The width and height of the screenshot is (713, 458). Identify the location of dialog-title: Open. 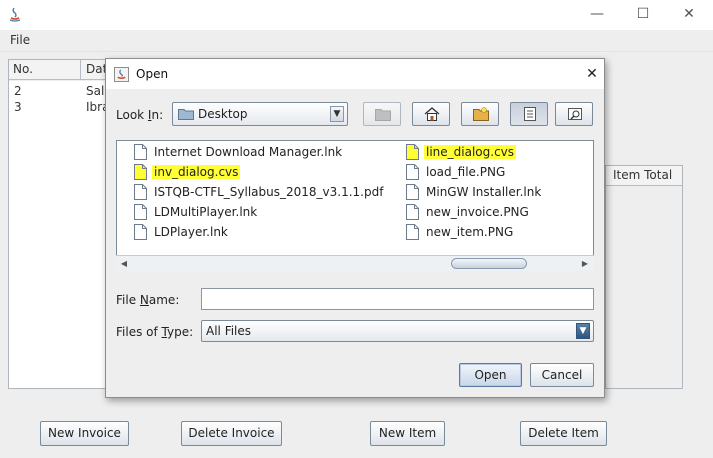
(152, 74).